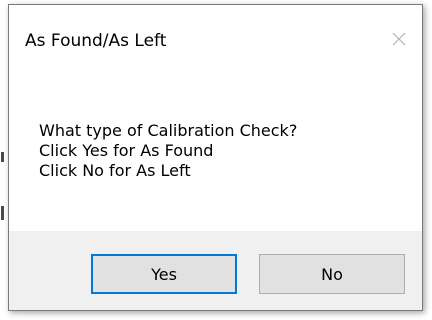 The width and height of the screenshot is (432, 320). What do you see at coordinates (126, 150) in the screenshot?
I see `message-line: Click Yes for As Found` at bounding box center [126, 150].